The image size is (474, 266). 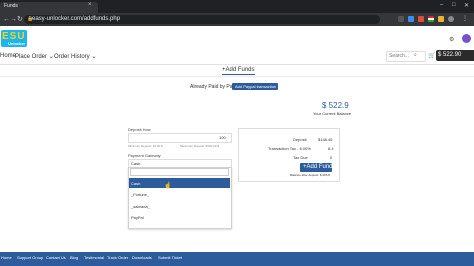 I want to click on add-paypal-transaction-label: Add Paypal transaction, so click(x=256, y=86).